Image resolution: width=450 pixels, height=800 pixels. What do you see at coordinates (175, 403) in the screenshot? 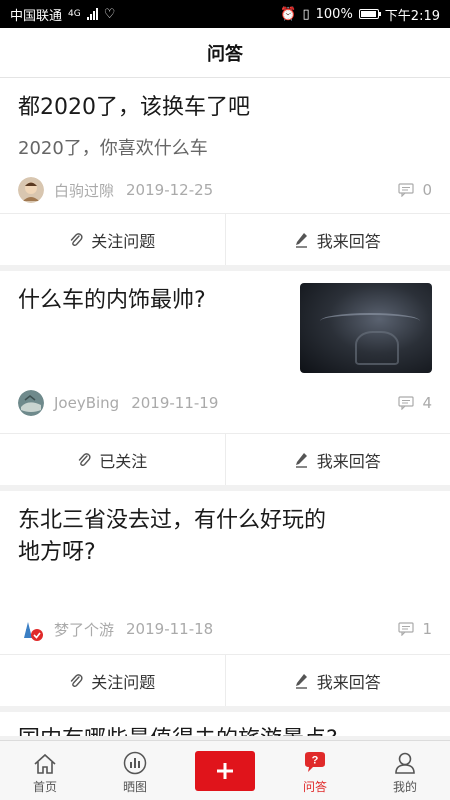
I see `post-date: 2019-11-19` at bounding box center [175, 403].